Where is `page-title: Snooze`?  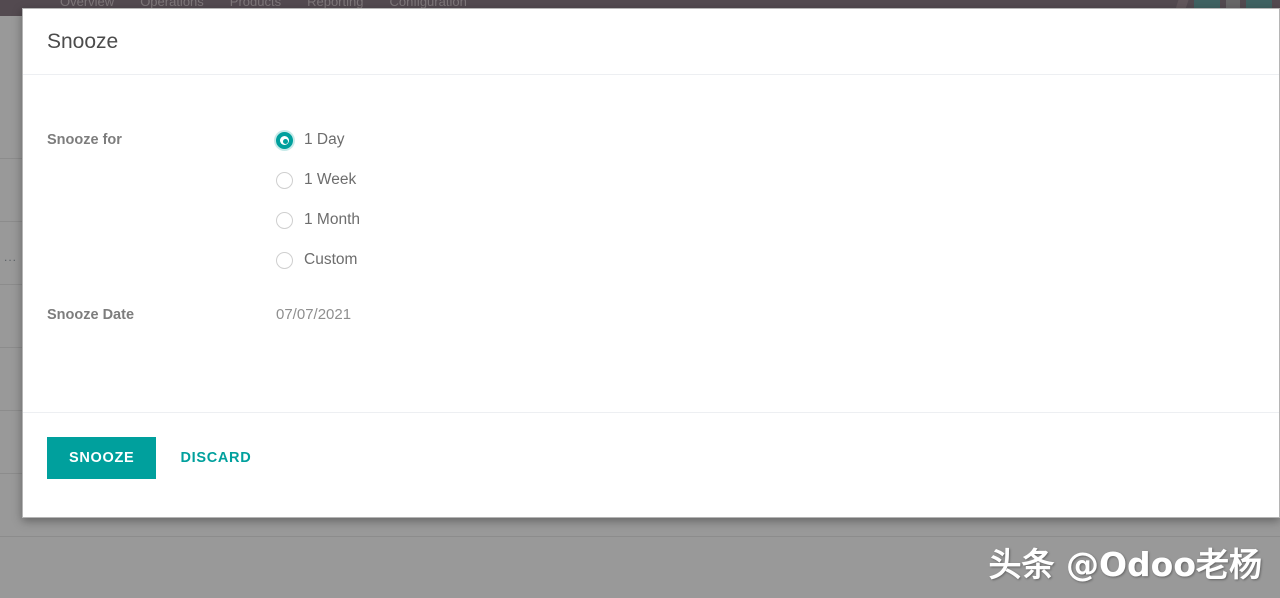
page-title: Snooze is located at coordinates (83, 41).